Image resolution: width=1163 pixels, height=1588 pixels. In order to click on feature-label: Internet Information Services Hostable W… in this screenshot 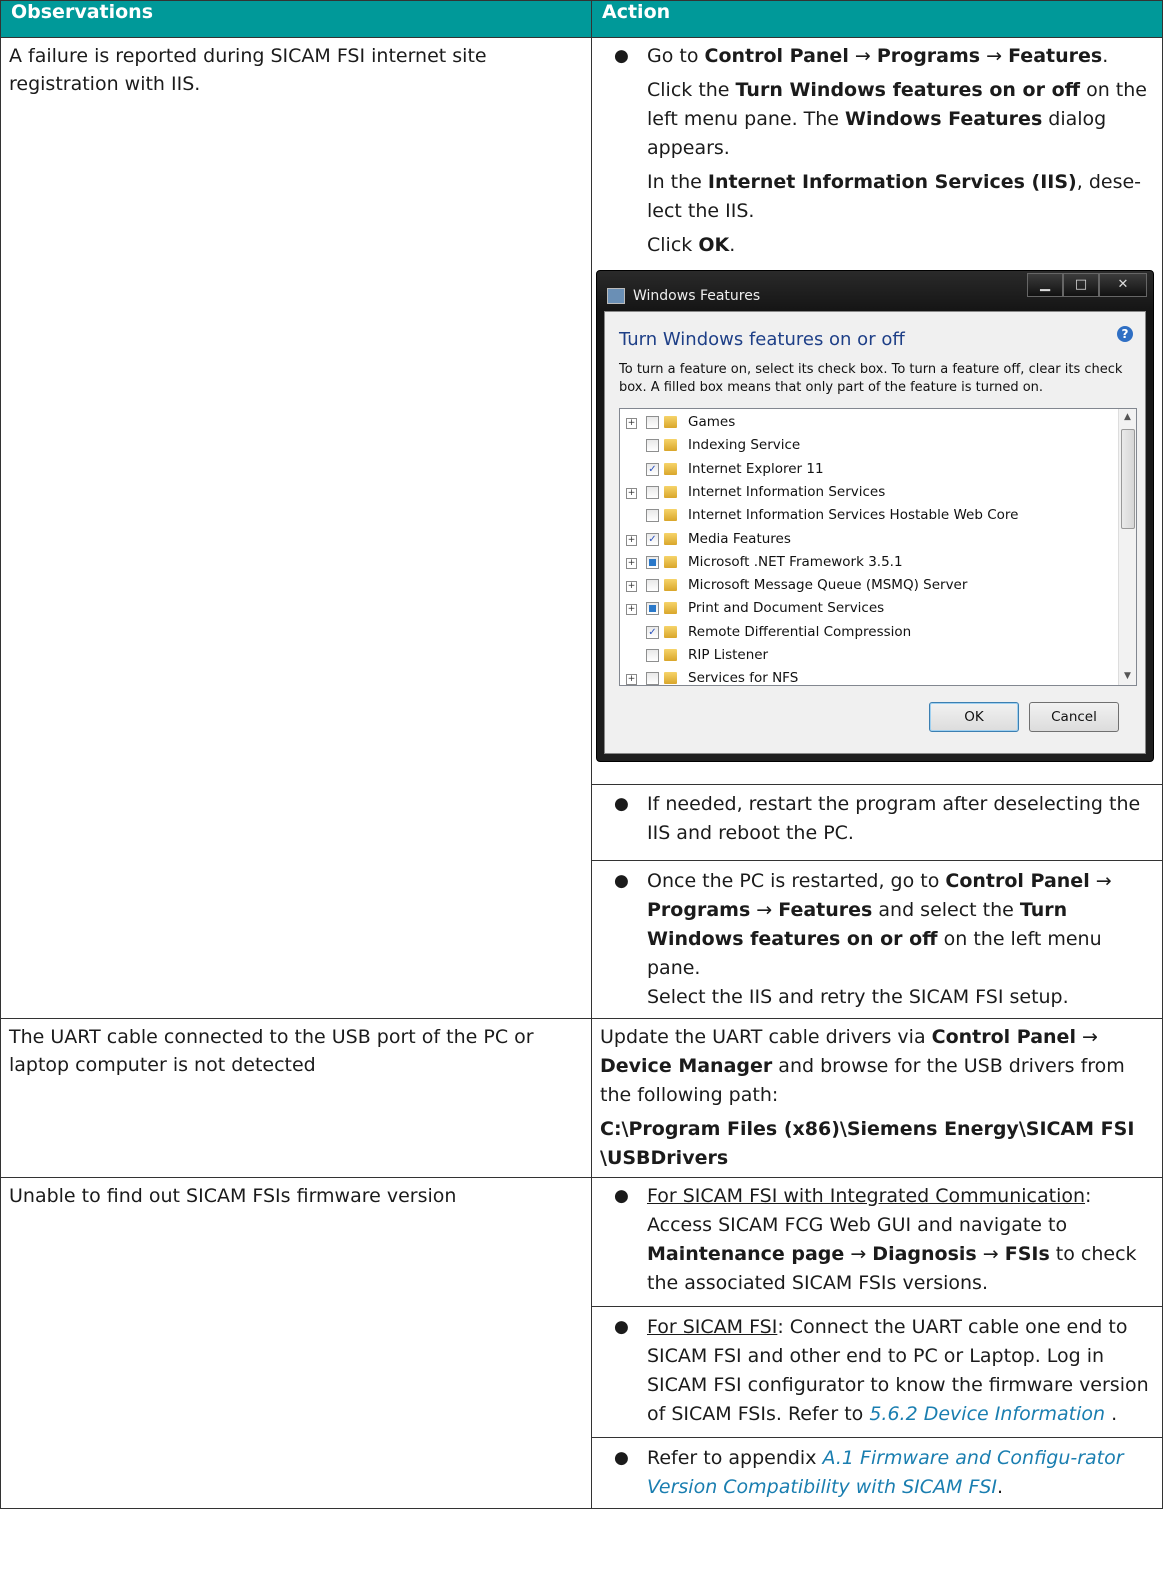, I will do `click(853, 515)`.